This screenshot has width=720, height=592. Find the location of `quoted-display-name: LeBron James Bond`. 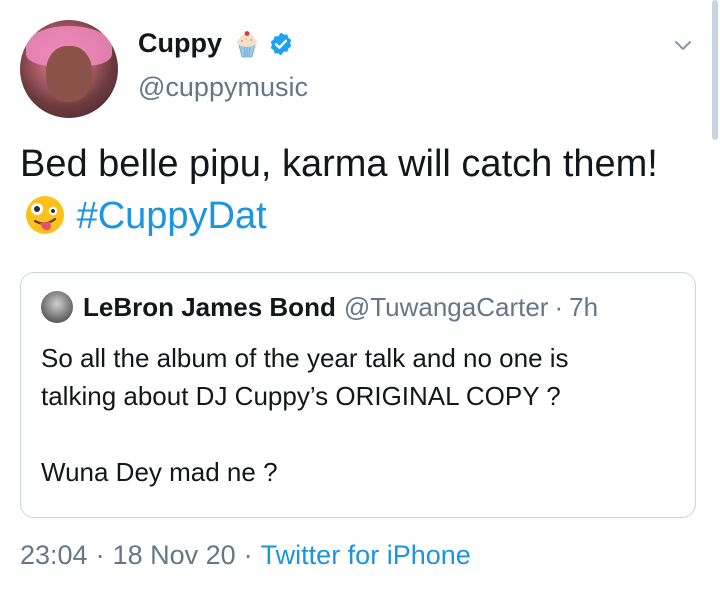

quoted-display-name: LeBron James Bond is located at coordinates (209, 307).